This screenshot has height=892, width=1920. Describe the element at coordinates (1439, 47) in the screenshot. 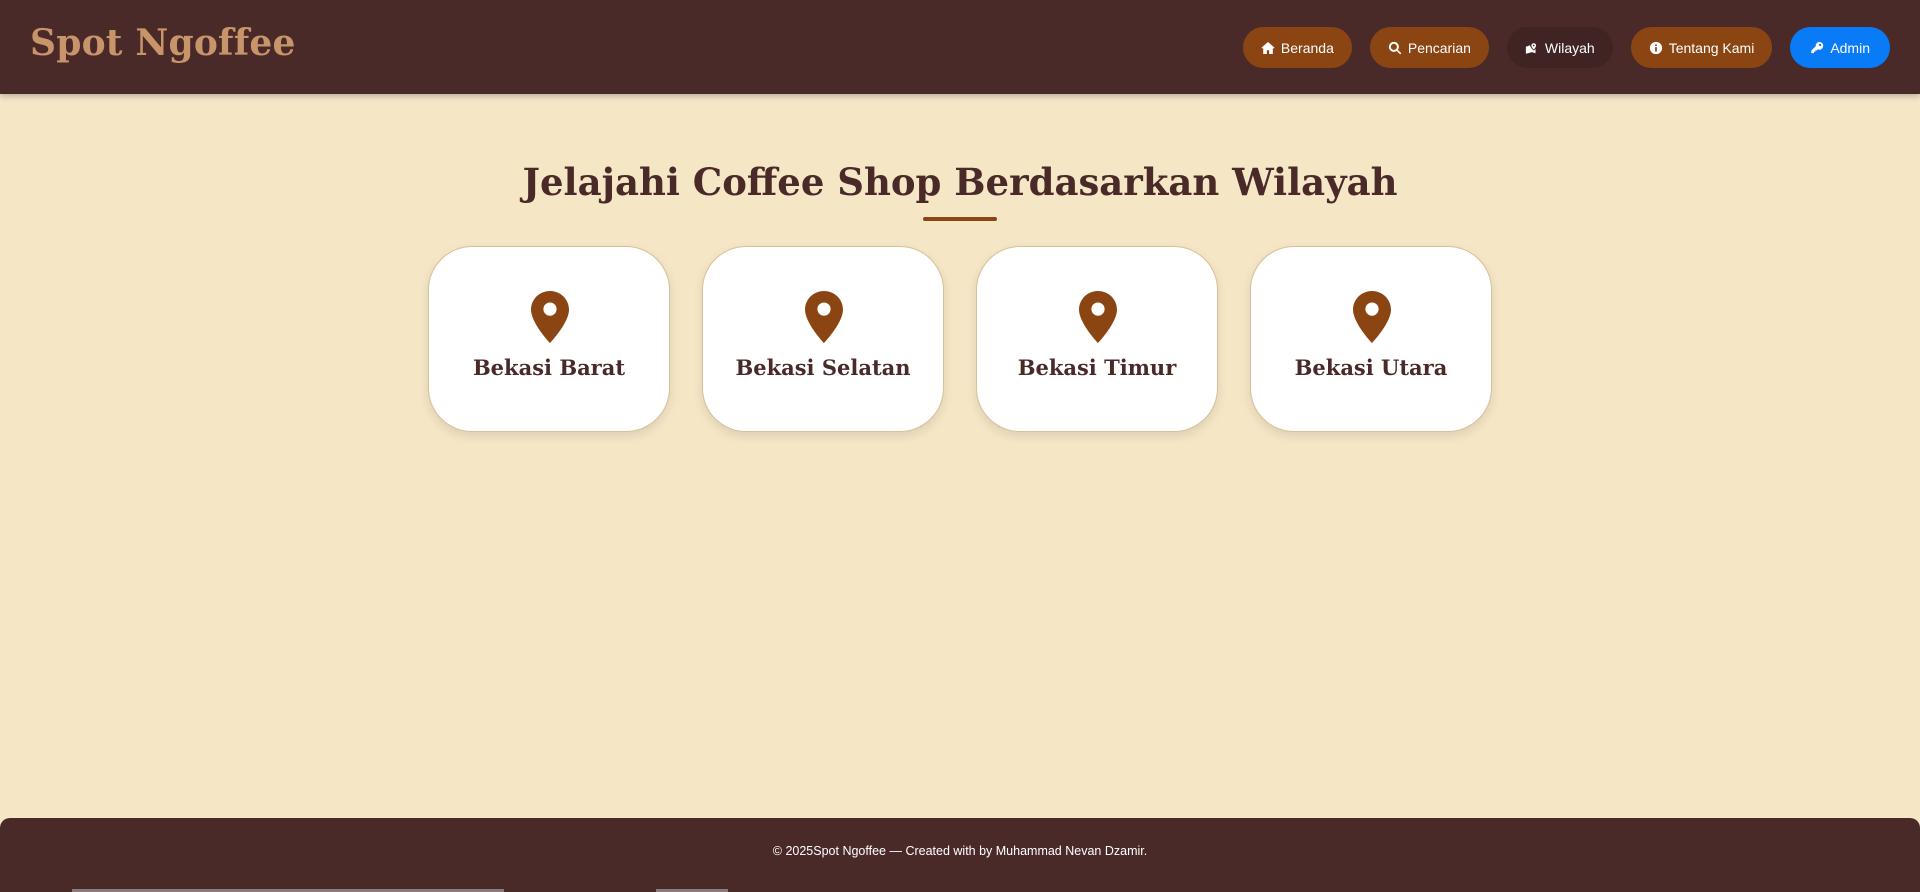

I see `nav-pencarian-label: Pencarian` at that location.